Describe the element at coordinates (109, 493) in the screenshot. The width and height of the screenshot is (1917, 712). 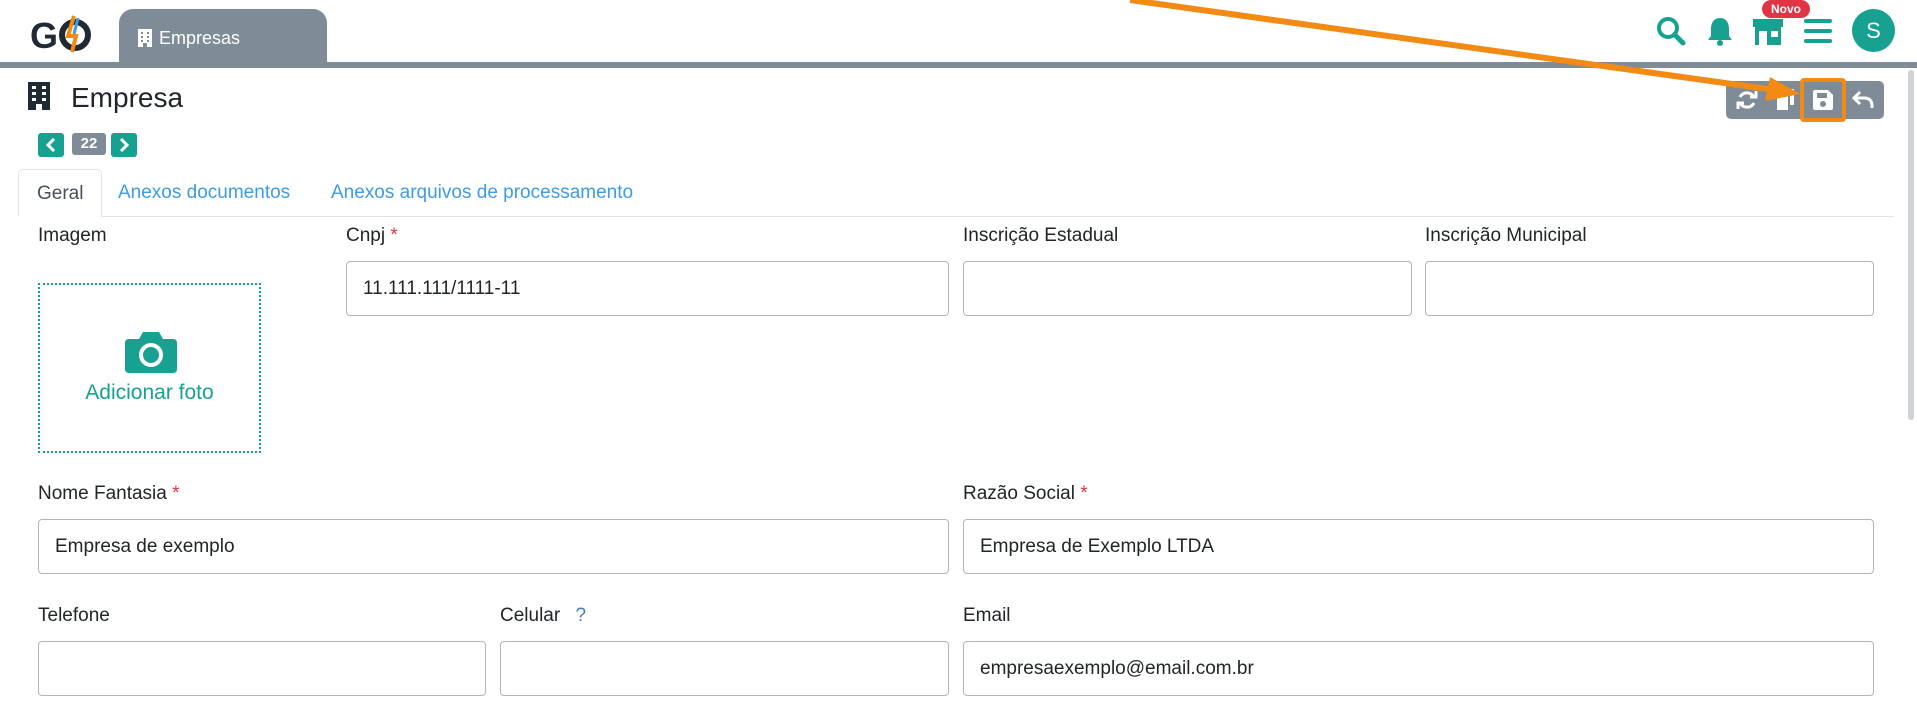
I see `nome-fantasia-label: Nome Fantasia *` at that location.